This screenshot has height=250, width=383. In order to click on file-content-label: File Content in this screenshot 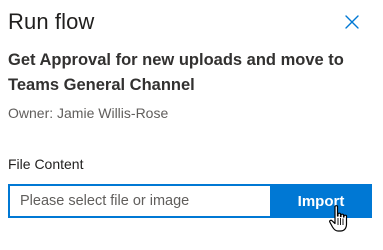, I will do `click(46, 164)`.